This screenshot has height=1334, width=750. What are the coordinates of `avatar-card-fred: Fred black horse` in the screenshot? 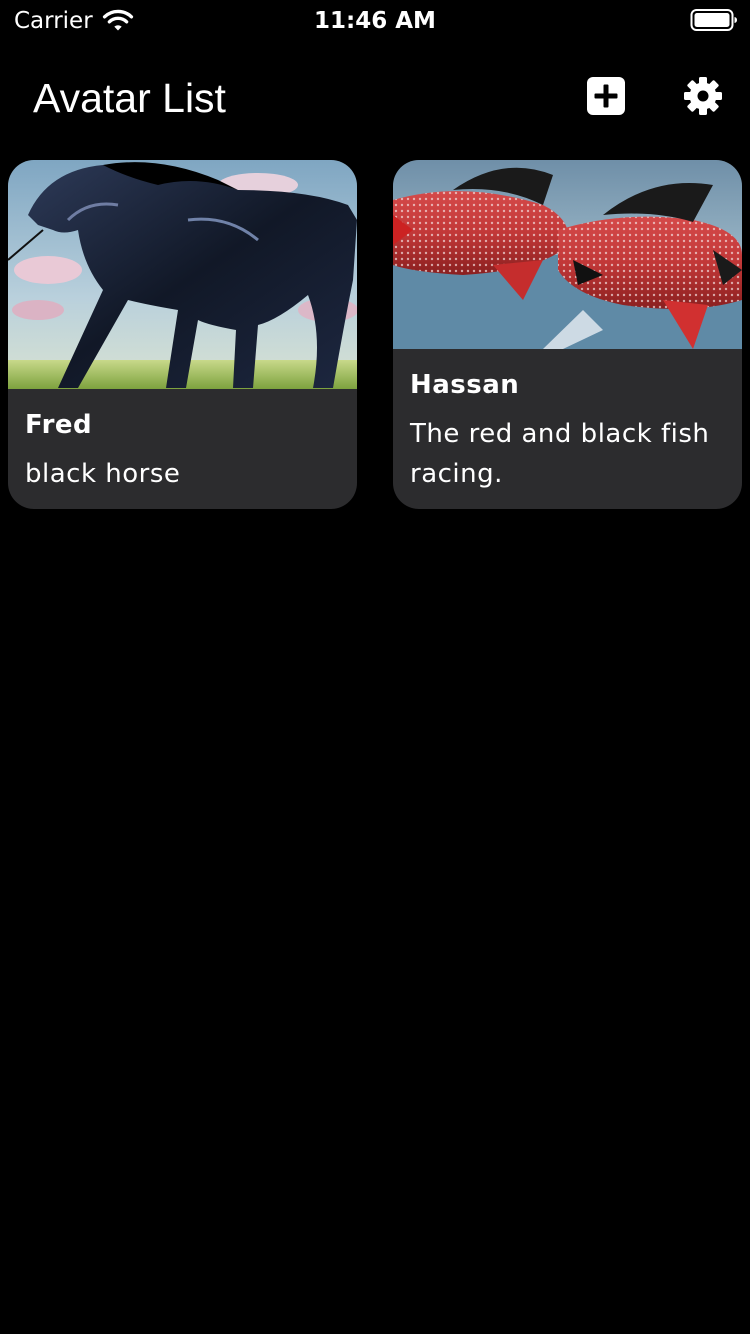 It's located at (182, 334).